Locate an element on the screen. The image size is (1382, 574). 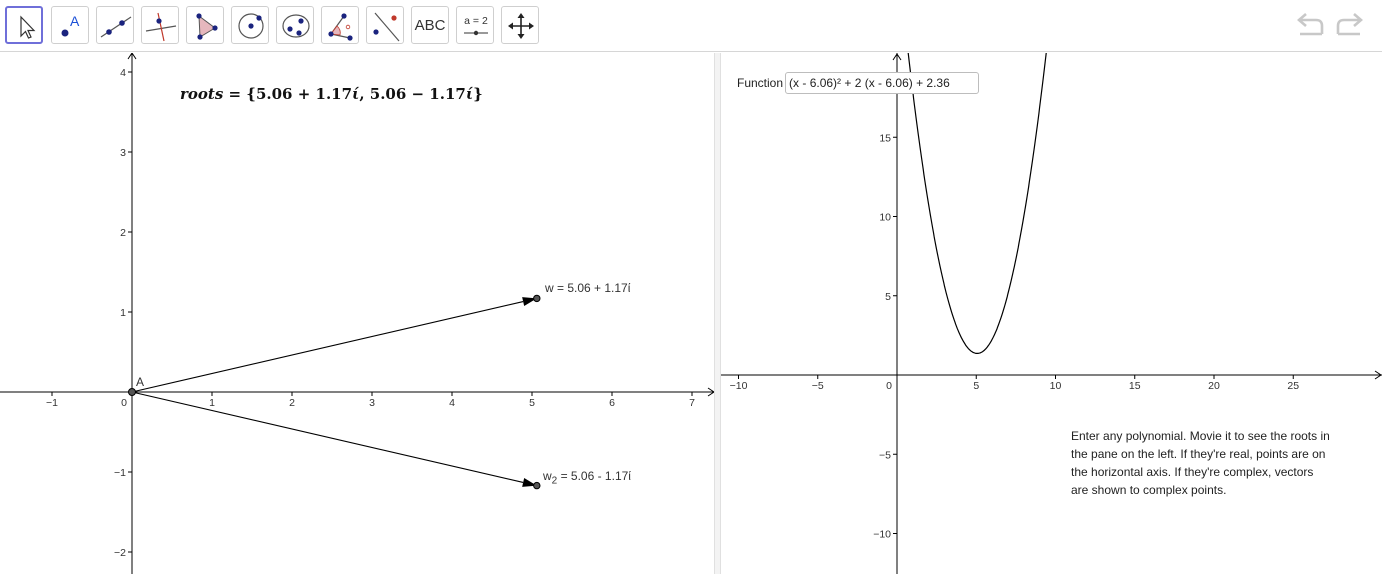
polygon-tool-button is located at coordinates (205, 25).